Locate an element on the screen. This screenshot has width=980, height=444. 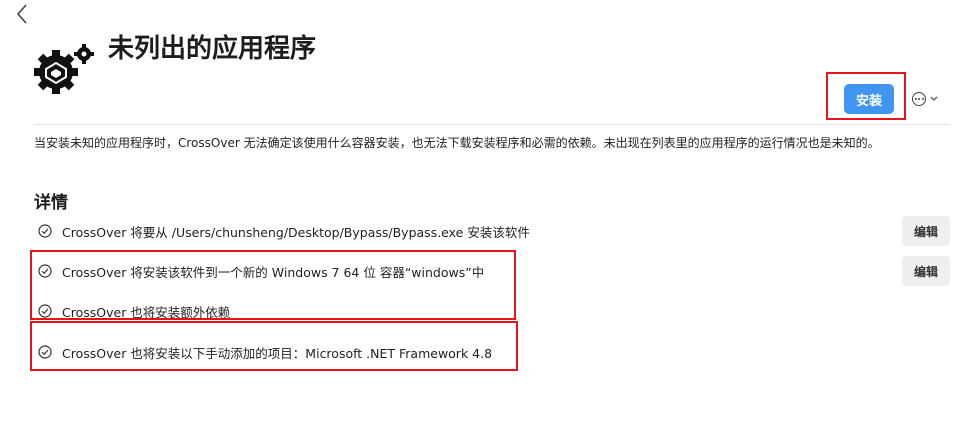
more-icon is located at coordinates (919, 99).